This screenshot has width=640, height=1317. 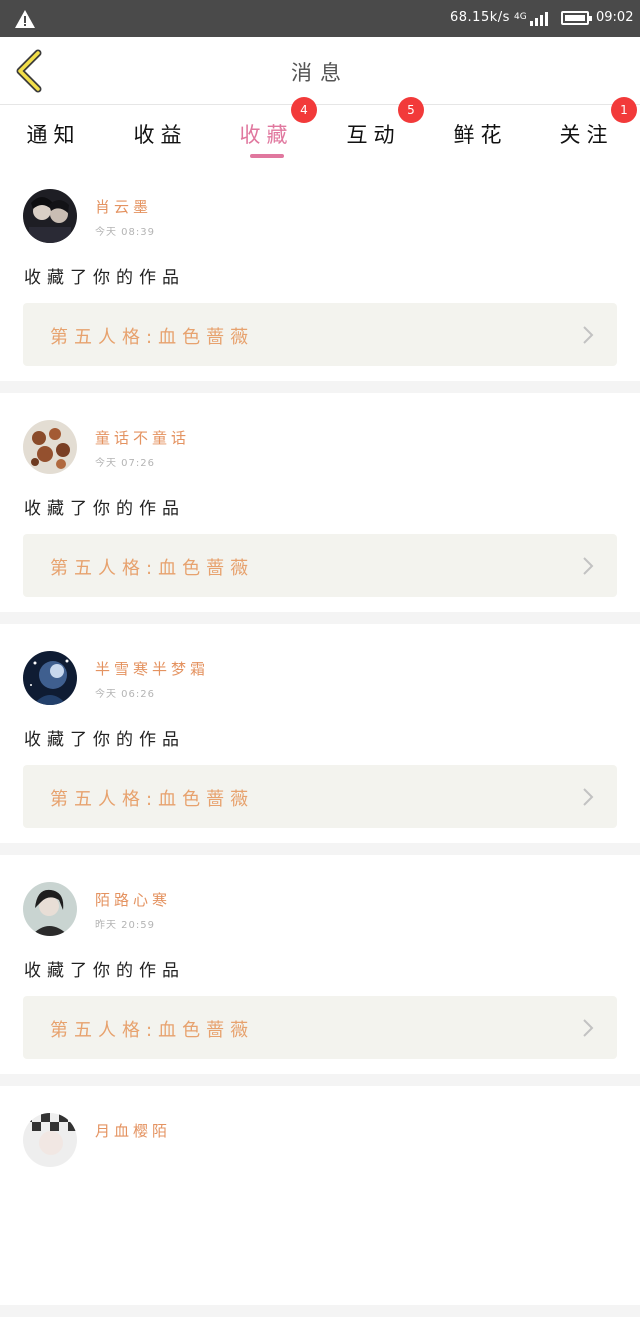 What do you see at coordinates (539, 19) in the screenshot?
I see `signal-icon` at bounding box center [539, 19].